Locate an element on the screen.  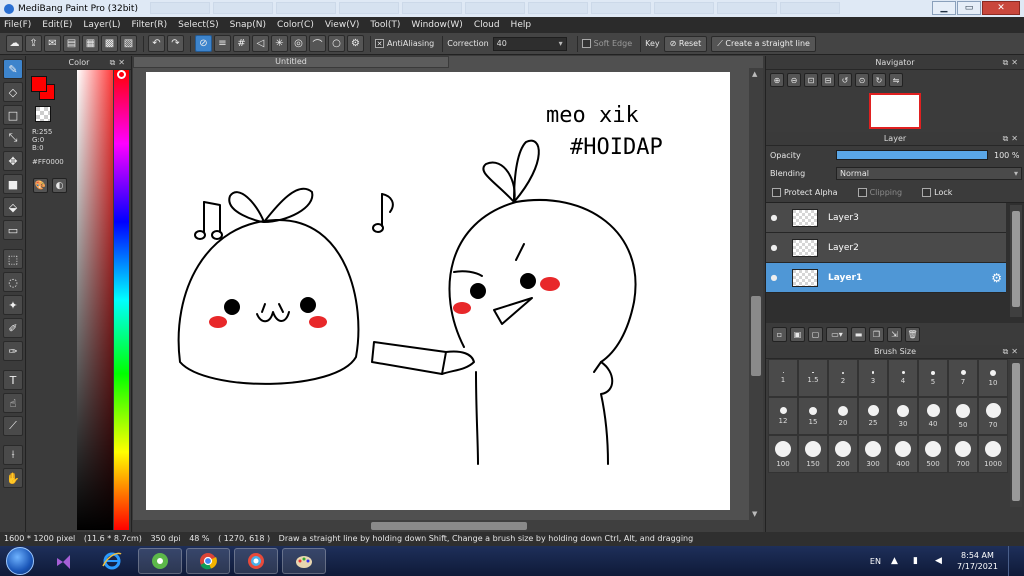
menu-select: Select(S) is located at coordinates (198, 25).